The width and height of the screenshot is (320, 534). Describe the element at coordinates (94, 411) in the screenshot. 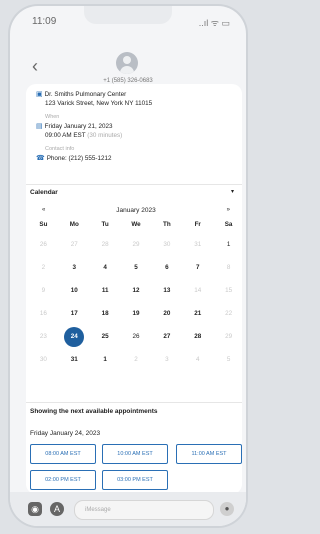

I see `appointments-heading: Showing the next available appointments` at that location.